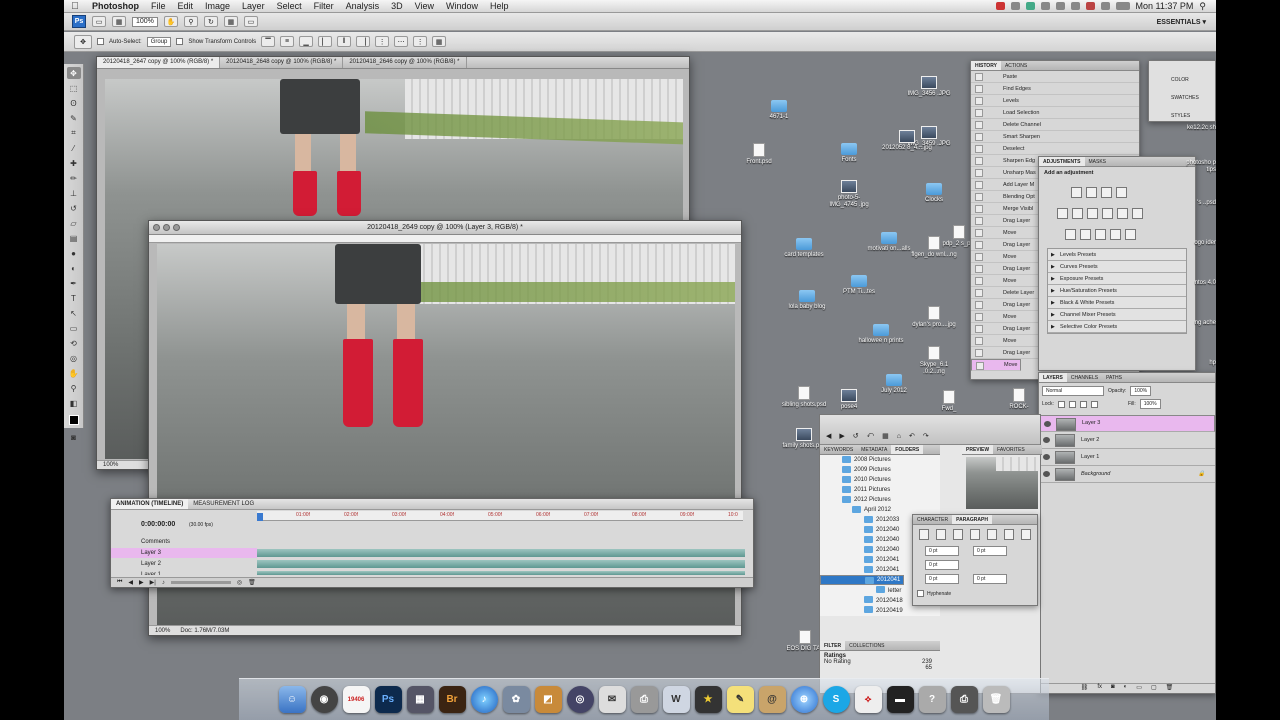 The height and width of the screenshot is (720, 1280). I want to click on star-row: 65, so click(882, 668).